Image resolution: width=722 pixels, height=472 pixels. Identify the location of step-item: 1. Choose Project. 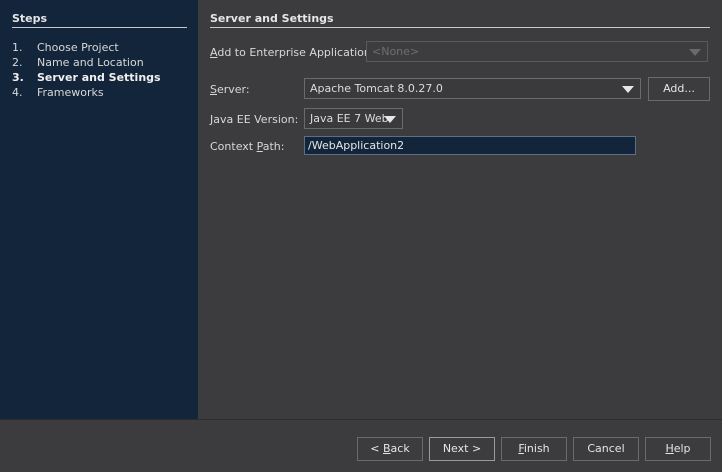
(86, 47).